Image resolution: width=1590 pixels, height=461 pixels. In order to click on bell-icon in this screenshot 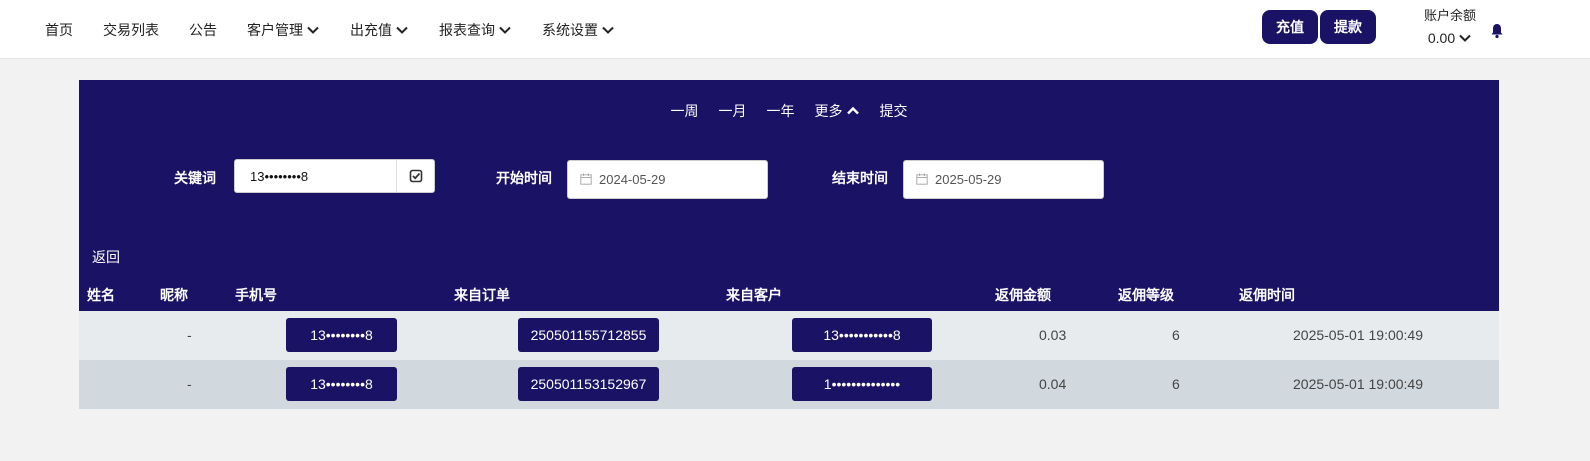, I will do `click(1497, 31)`.